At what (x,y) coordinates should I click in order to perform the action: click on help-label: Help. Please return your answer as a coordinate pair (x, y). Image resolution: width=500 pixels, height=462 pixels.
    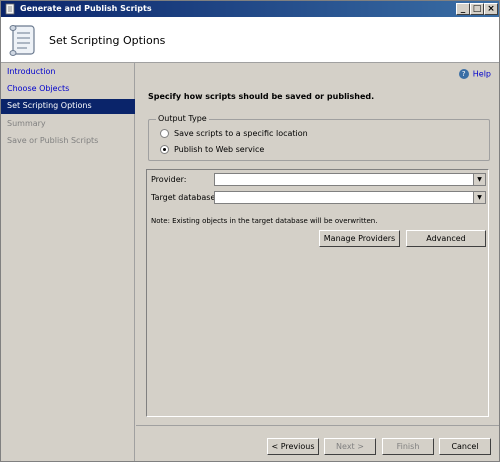
    Looking at the image, I should click on (481, 74).